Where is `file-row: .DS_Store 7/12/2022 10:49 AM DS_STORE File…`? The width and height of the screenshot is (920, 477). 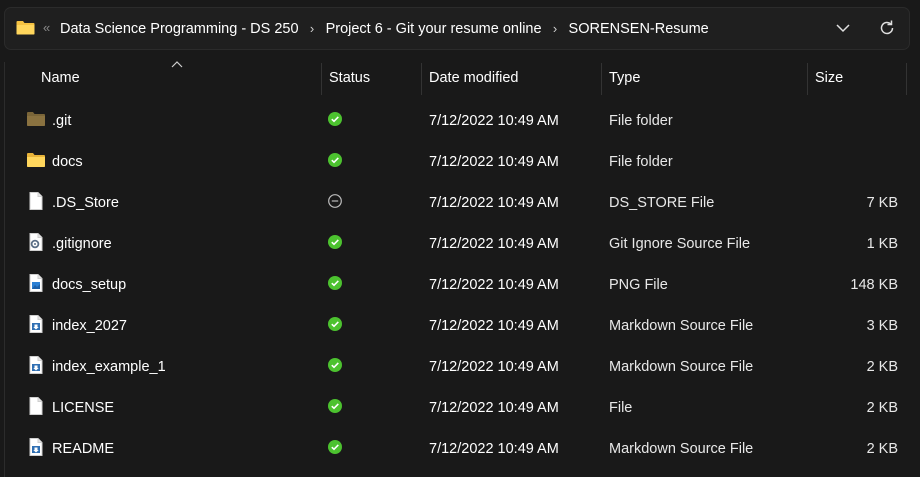 file-row: .DS_Store 7/12/2022 10:49 AM DS_STORE File… is located at coordinates (460, 202).